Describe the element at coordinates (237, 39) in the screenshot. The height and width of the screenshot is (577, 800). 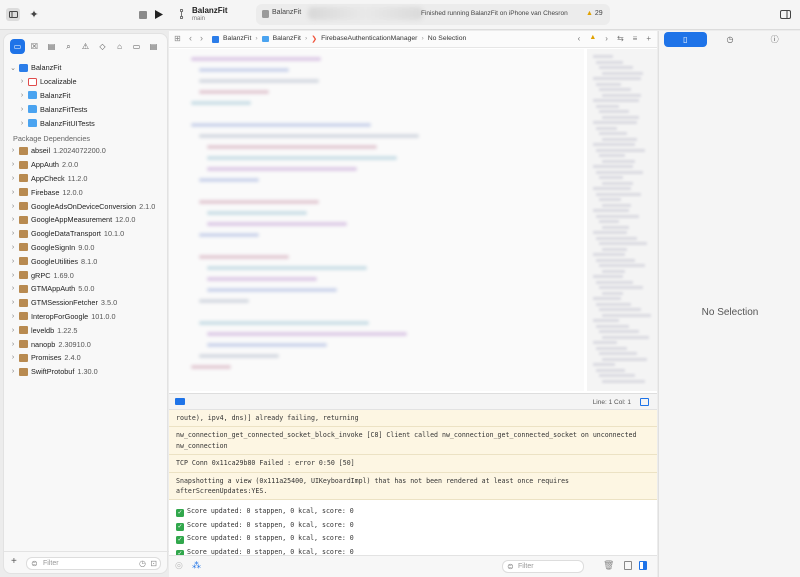
I see `breadcrumb-project: BalanzFit` at that location.